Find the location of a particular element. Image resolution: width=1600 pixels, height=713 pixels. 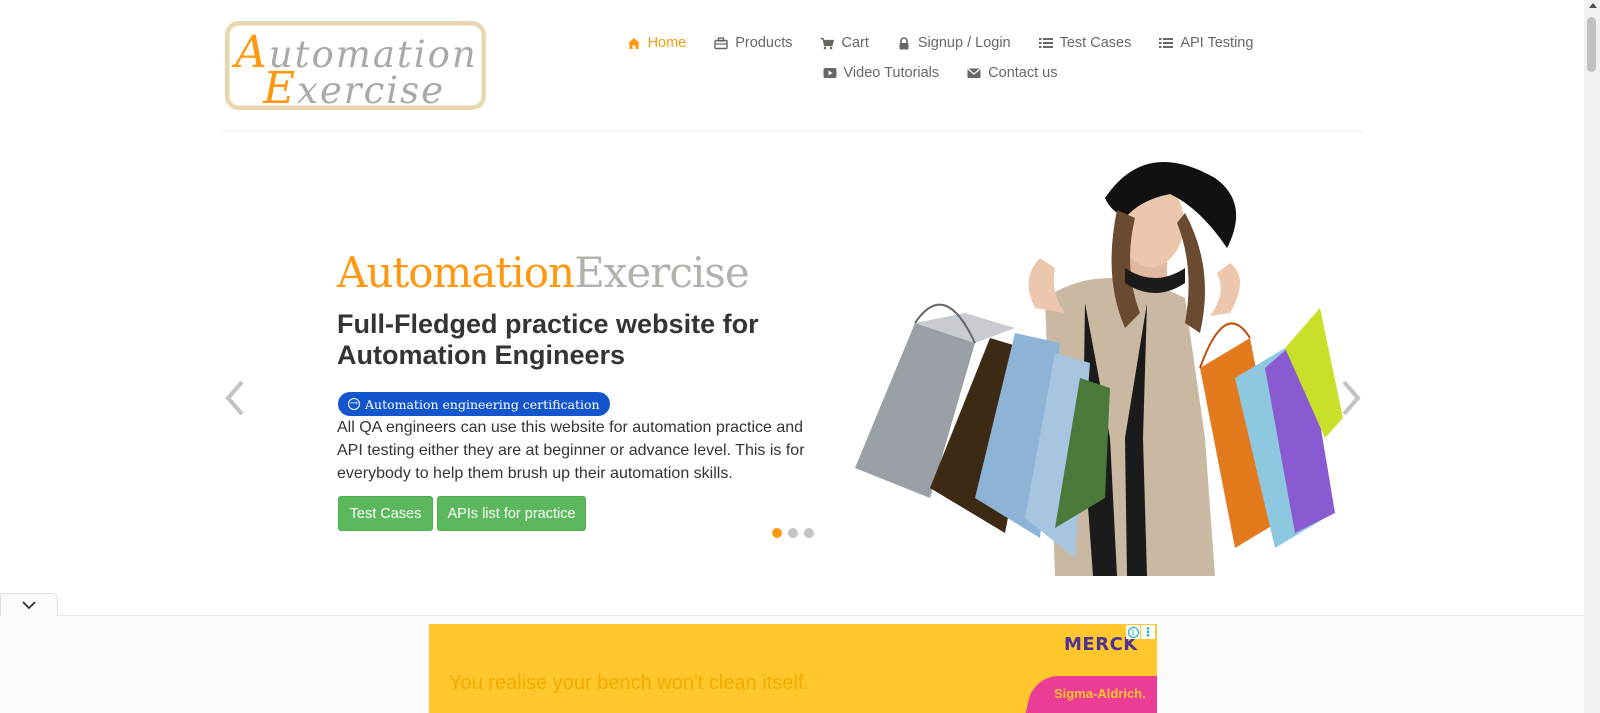

home-icon is located at coordinates (634, 43).